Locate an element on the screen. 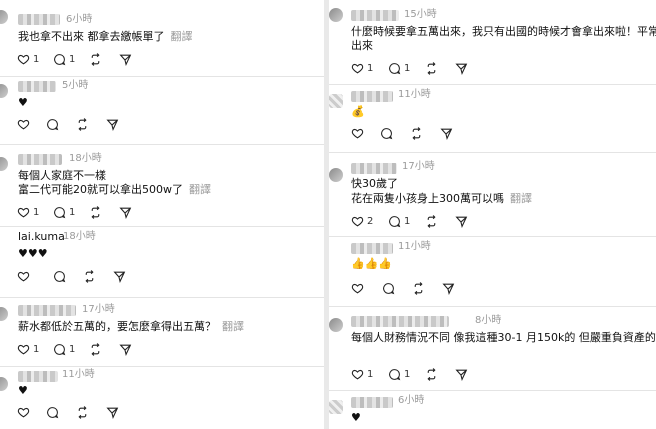 This screenshot has height=429, width=656. comment-text: 富二代可能20就可以拿出500w了 翻譯 is located at coordinates (114, 189).